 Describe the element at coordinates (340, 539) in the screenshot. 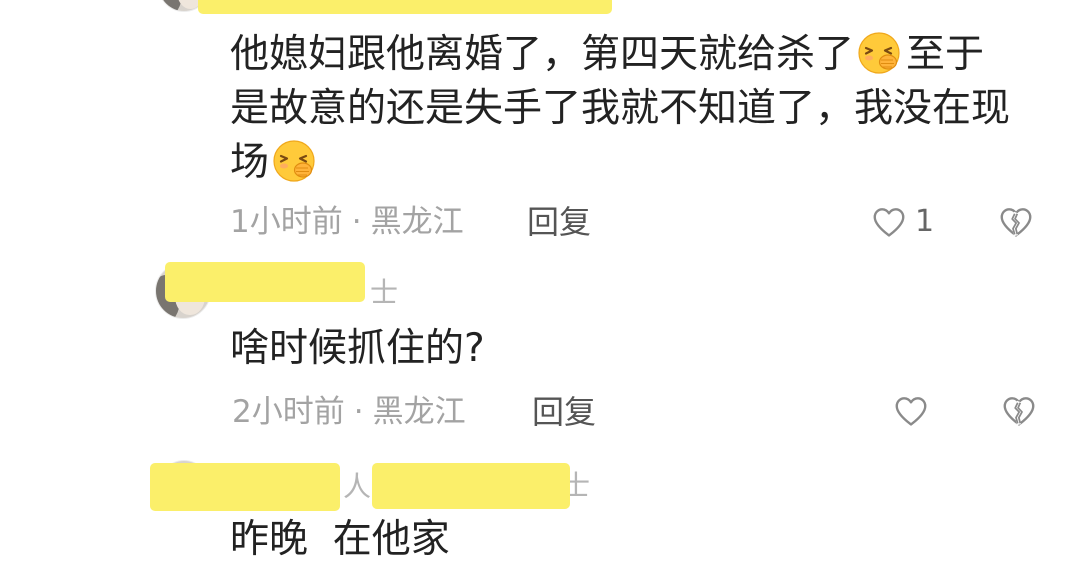

I see `comment-text: 昨晚 在他家` at that location.